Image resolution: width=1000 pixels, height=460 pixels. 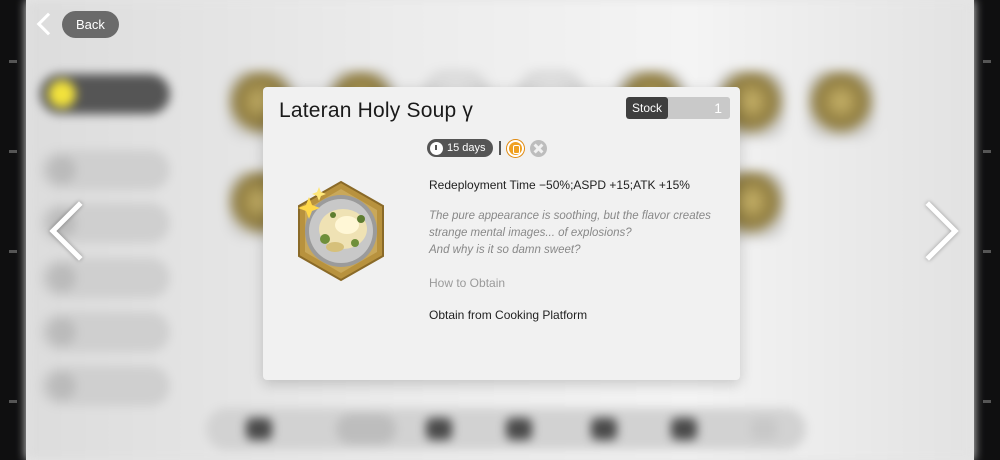 I want to click on flavor-line: strange mental images... of explosions?, so click(x=530, y=233).